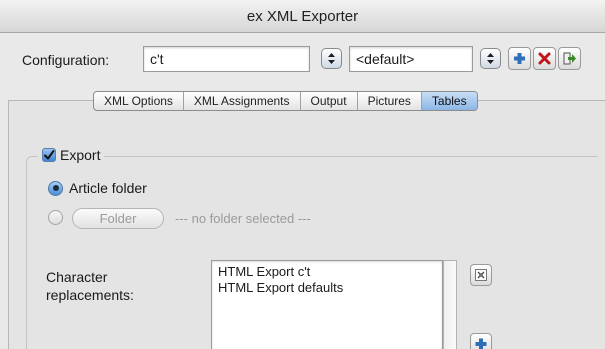  Describe the element at coordinates (66, 60) in the screenshot. I see `configuration-label: Configuration:` at that location.